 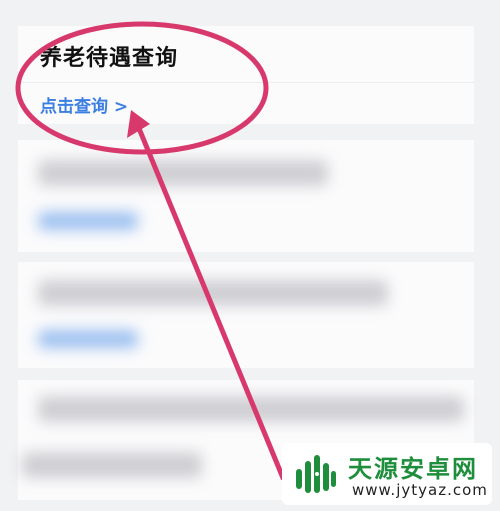 What do you see at coordinates (84, 104) in the screenshot?
I see `click-query-link: 点击查询 >` at bounding box center [84, 104].